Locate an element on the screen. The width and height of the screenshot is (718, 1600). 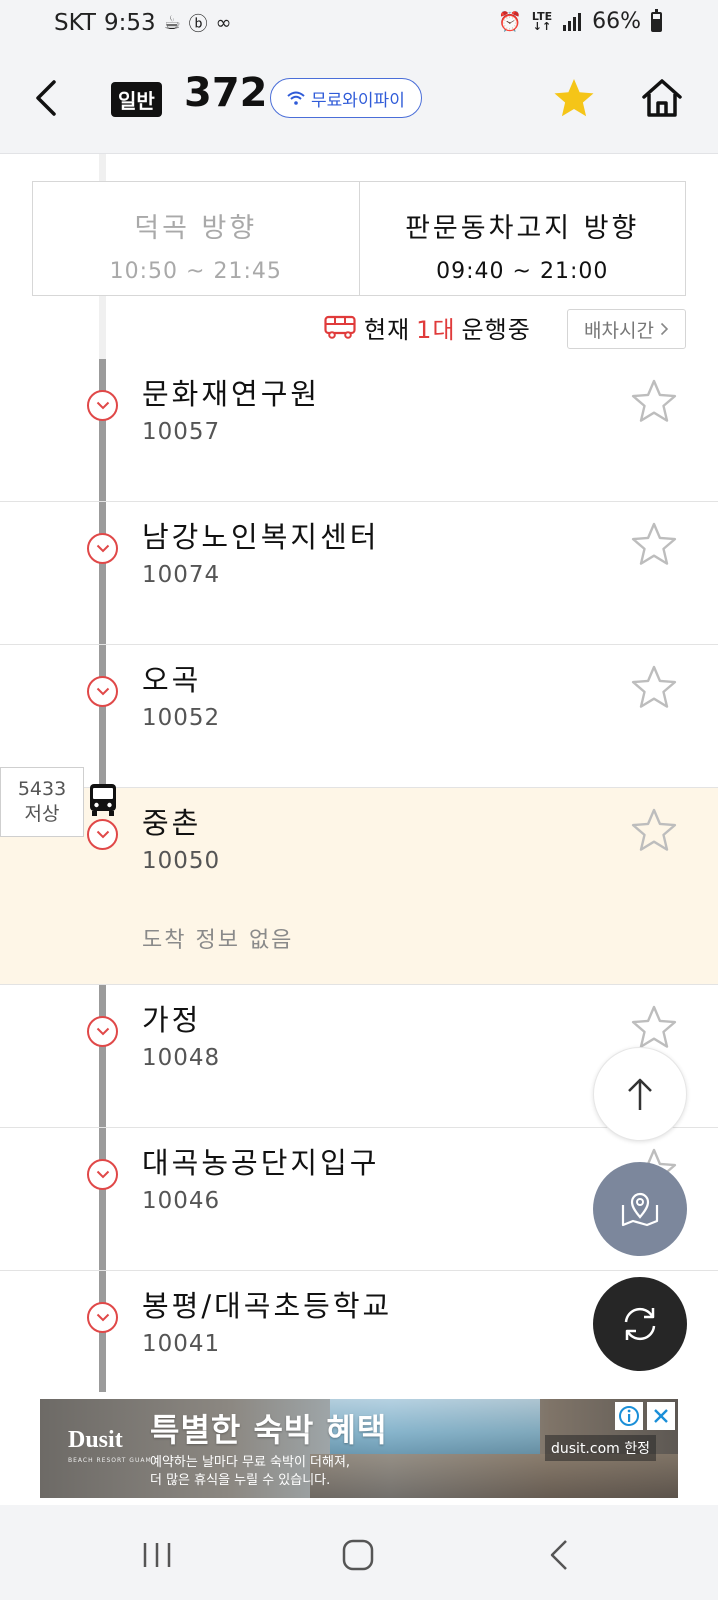
stop-id: 10074 is located at coordinates (181, 575).